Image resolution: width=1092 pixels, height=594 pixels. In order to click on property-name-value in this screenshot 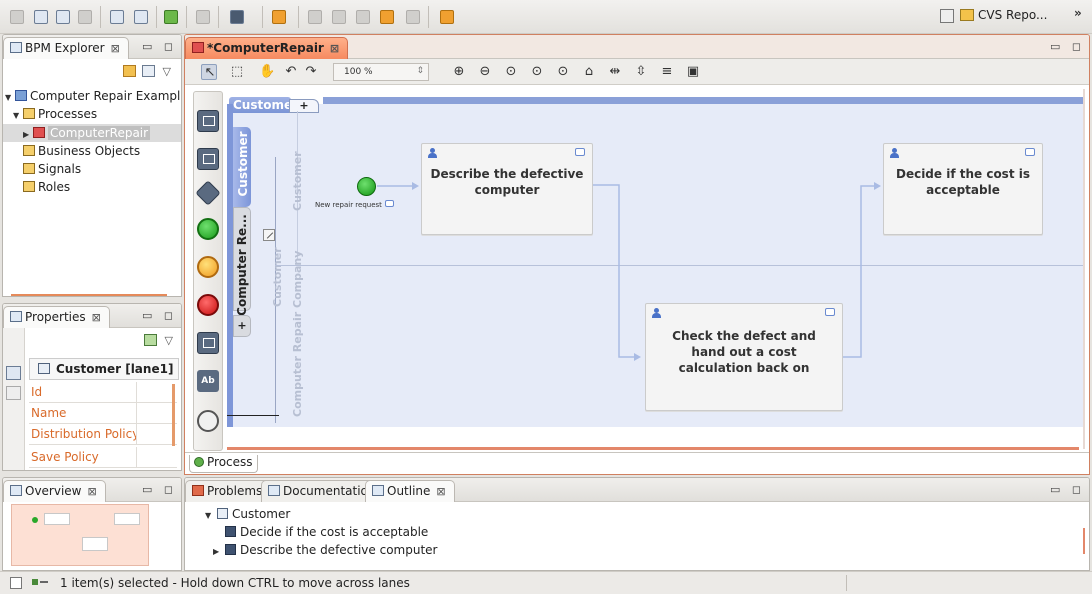, I will do `click(157, 413)`.